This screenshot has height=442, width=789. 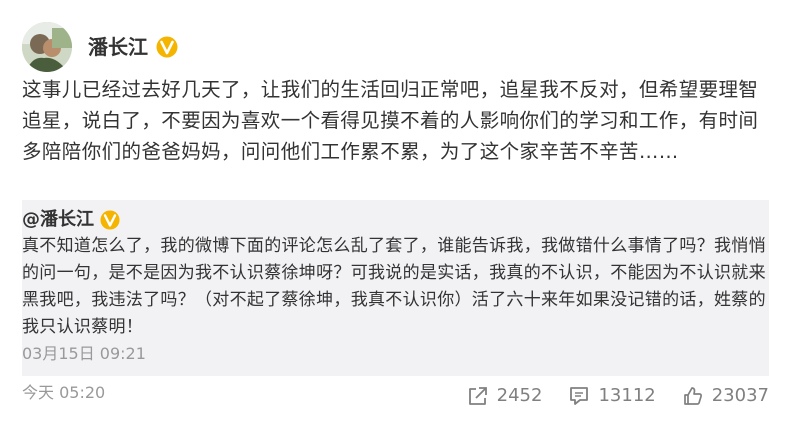 I want to click on comment-button: 13112, so click(x=612, y=396).